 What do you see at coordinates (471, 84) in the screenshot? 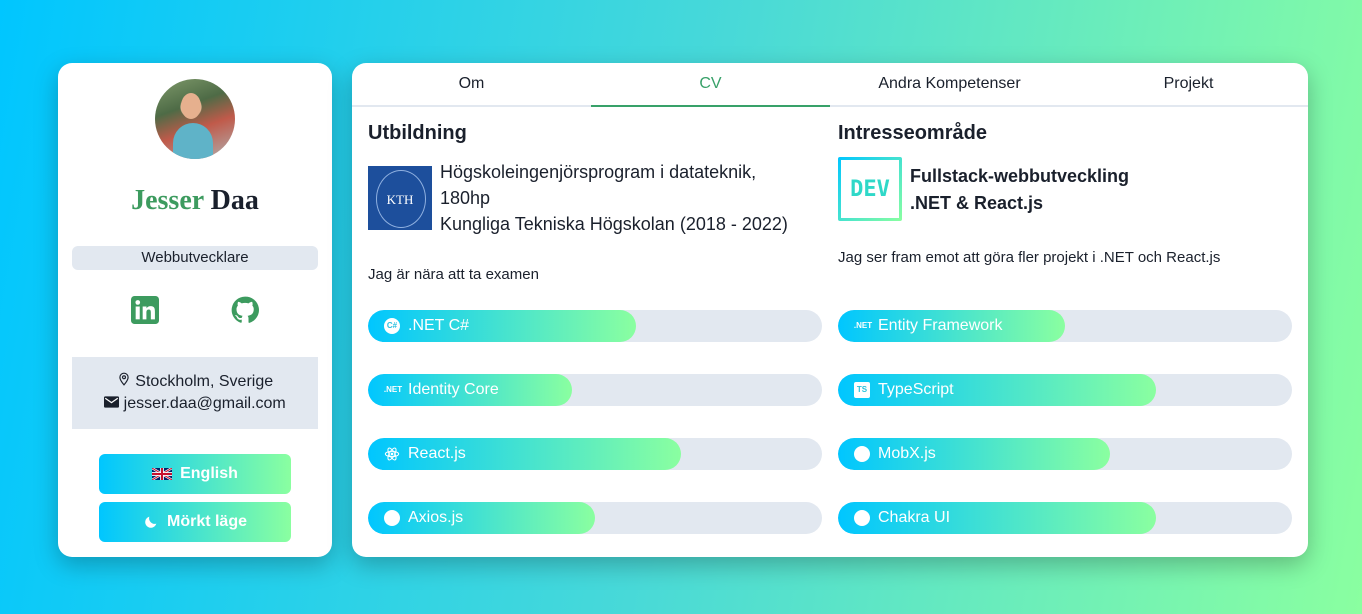
I see `tab-om: Om` at bounding box center [471, 84].